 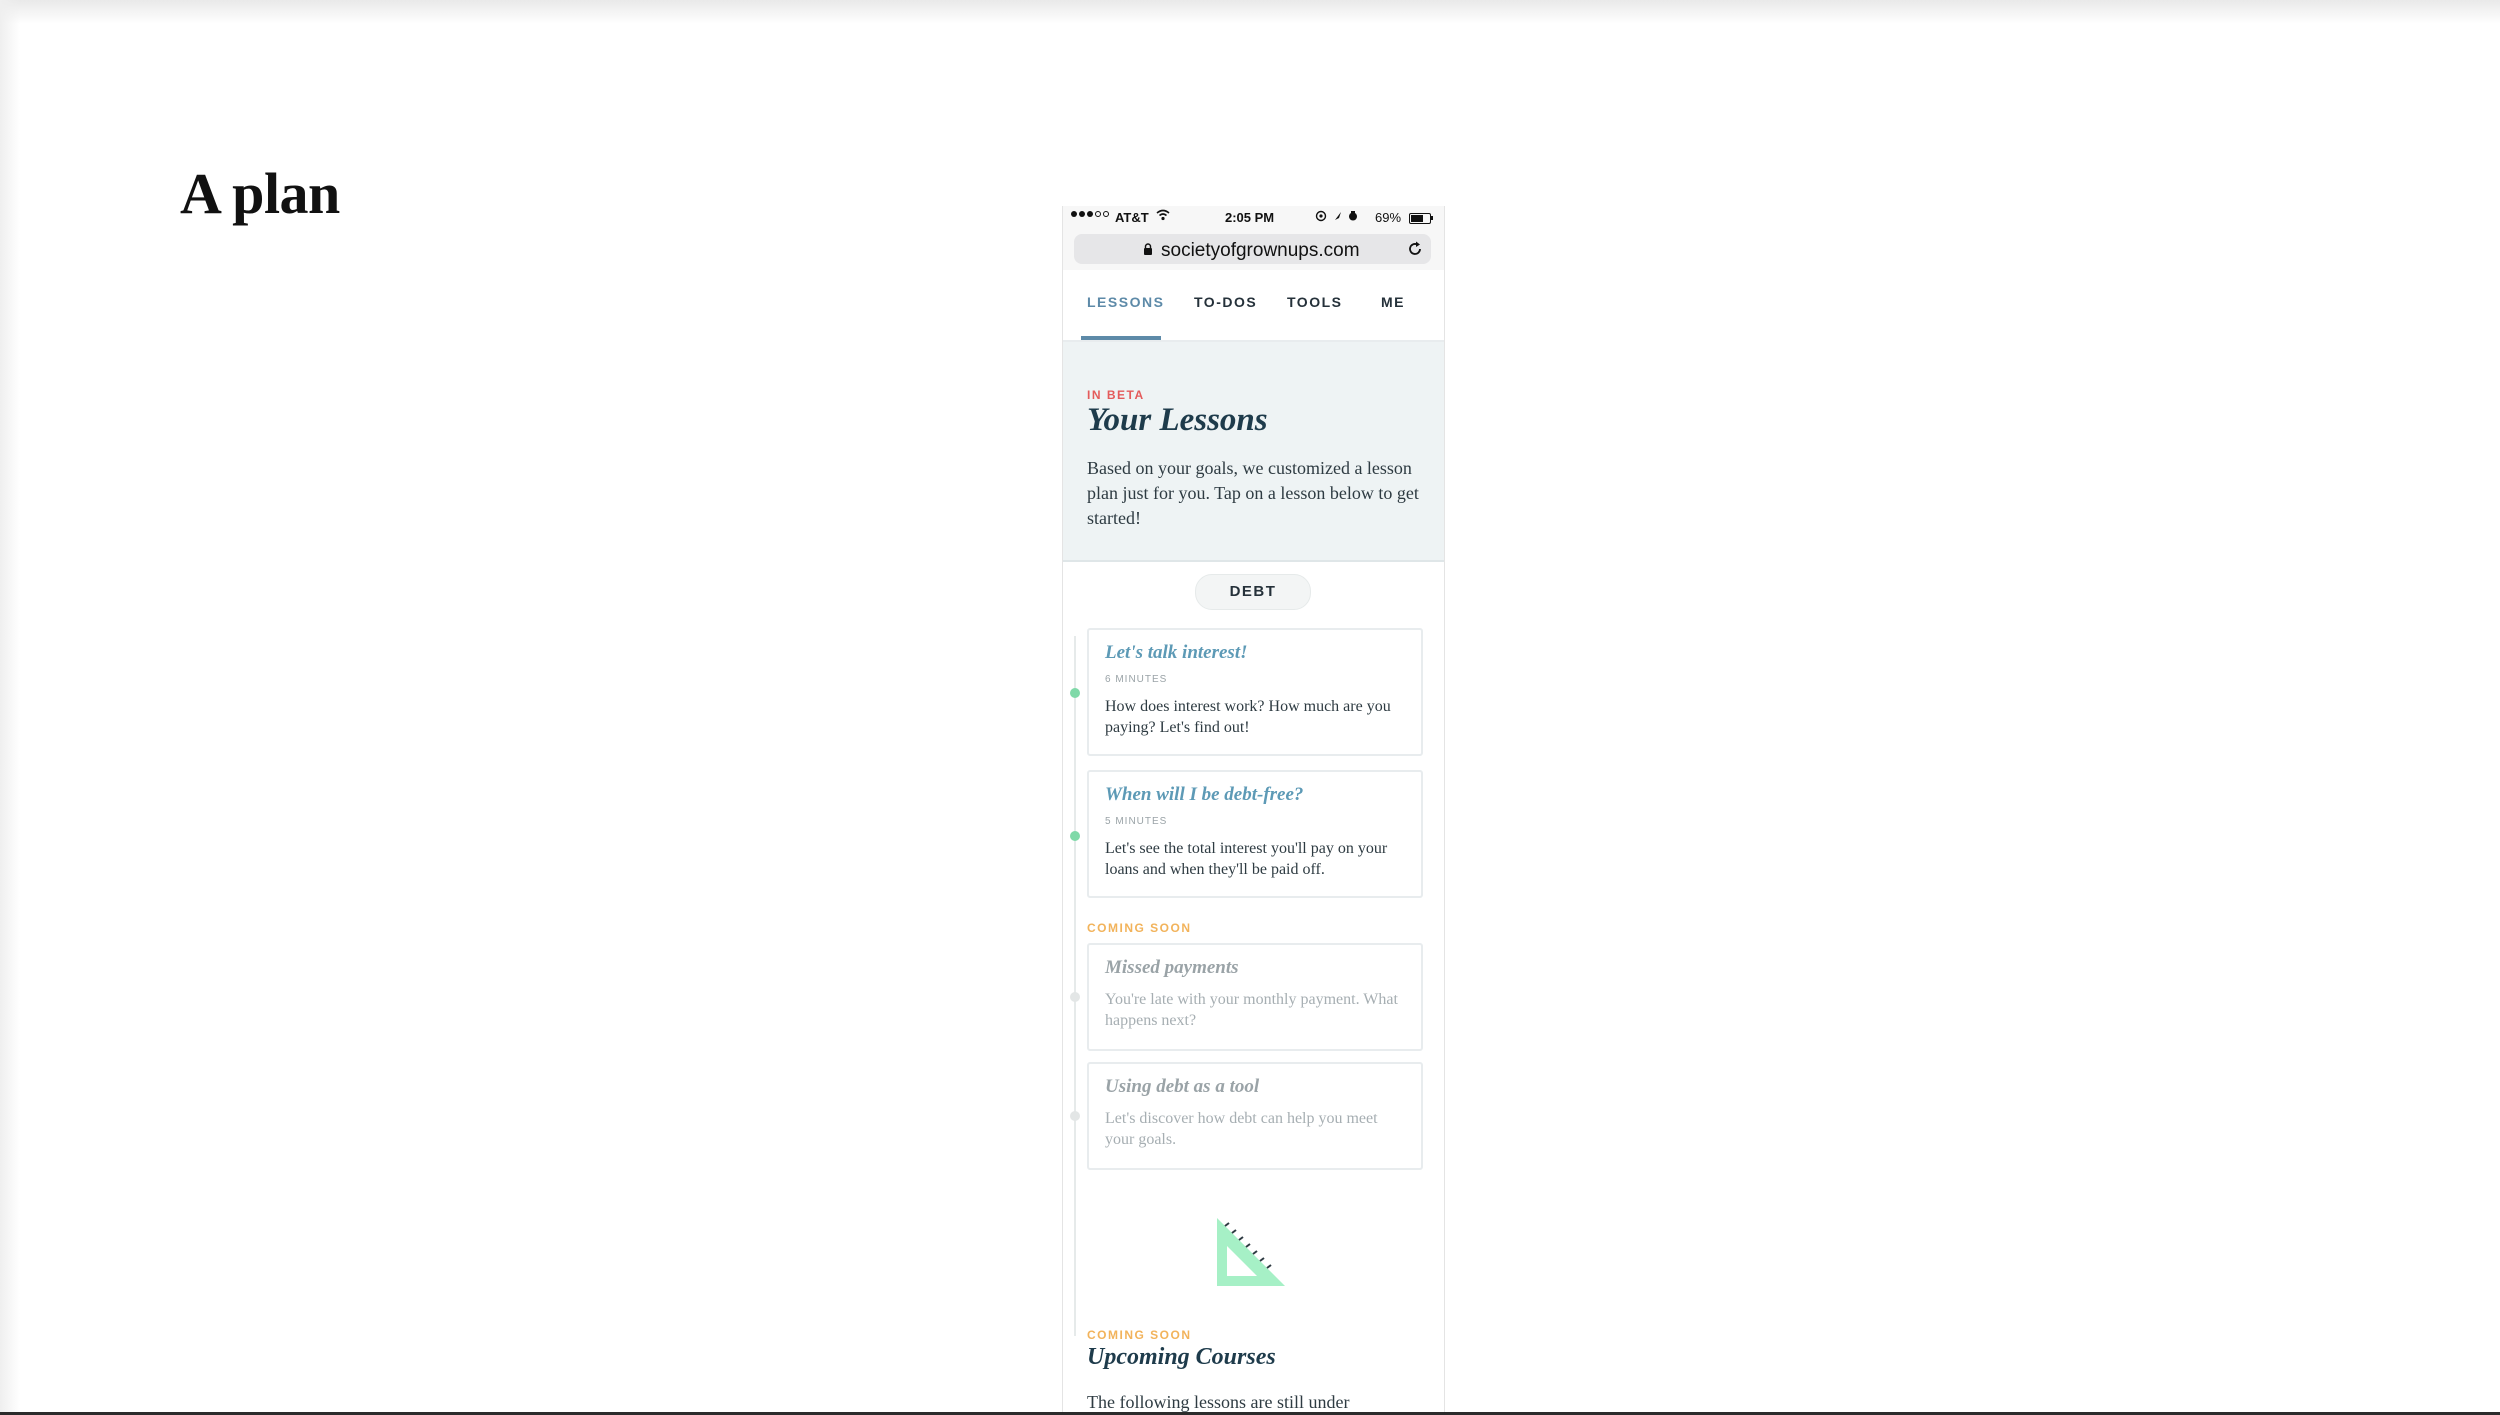 What do you see at coordinates (1148, 249) in the screenshot?
I see `lock-icon` at bounding box center [1148, 249].